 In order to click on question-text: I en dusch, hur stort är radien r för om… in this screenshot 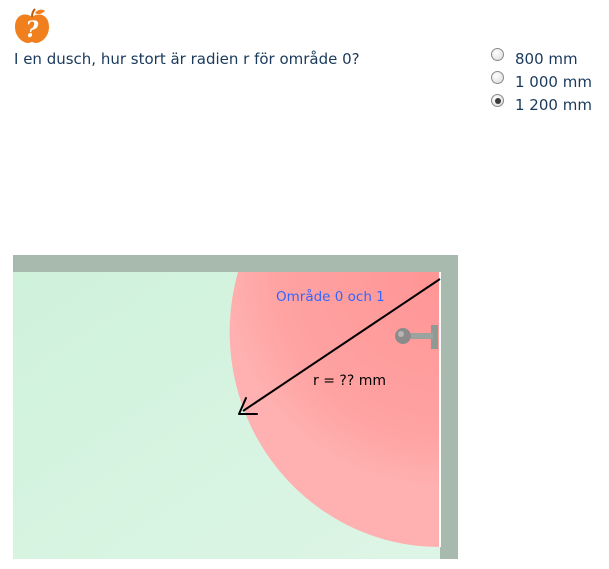, I will do `click(187, 59)`.